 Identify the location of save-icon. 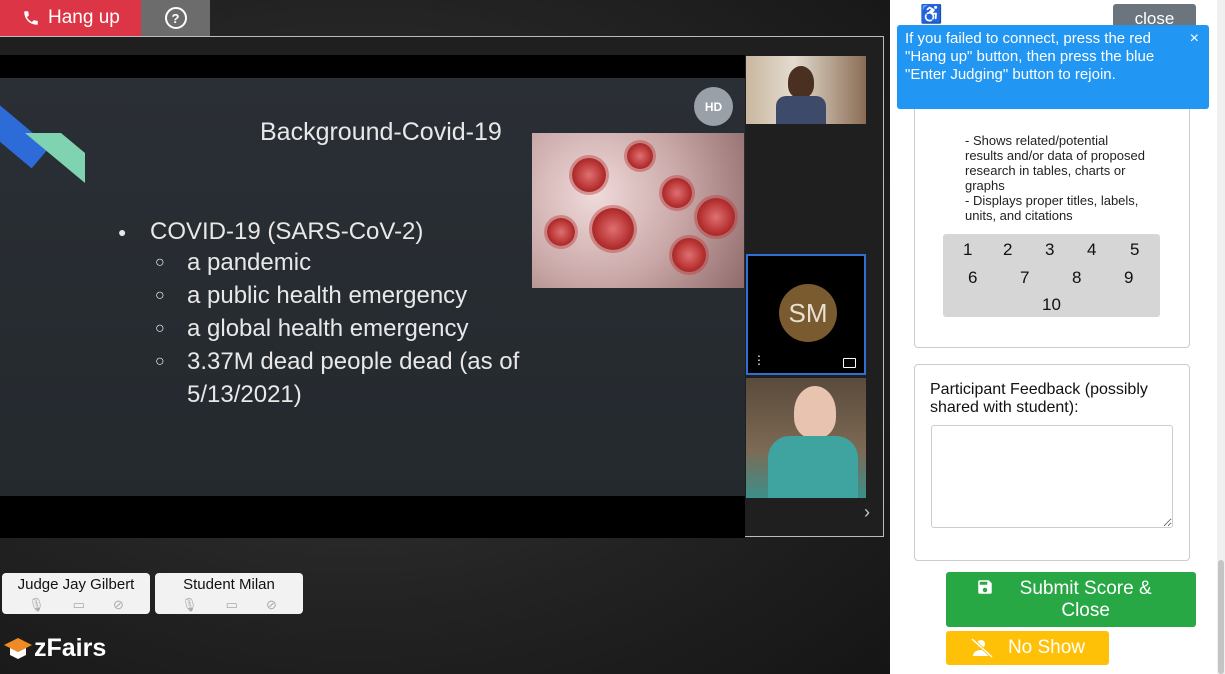
(985, 587).